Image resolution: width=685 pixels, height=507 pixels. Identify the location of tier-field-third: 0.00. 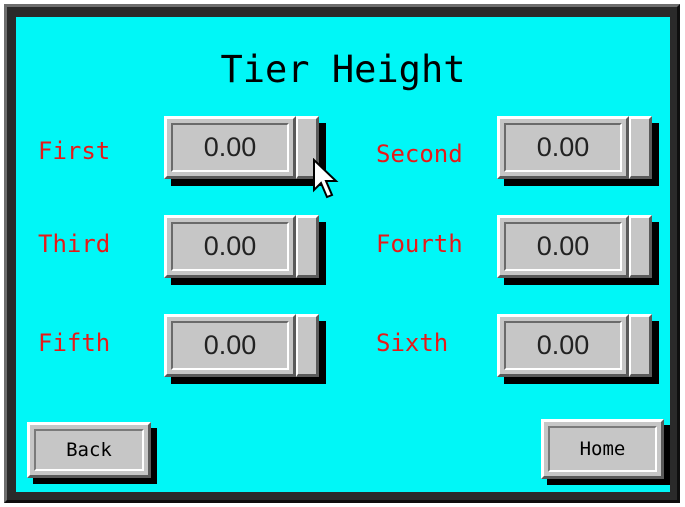
(245, 250).